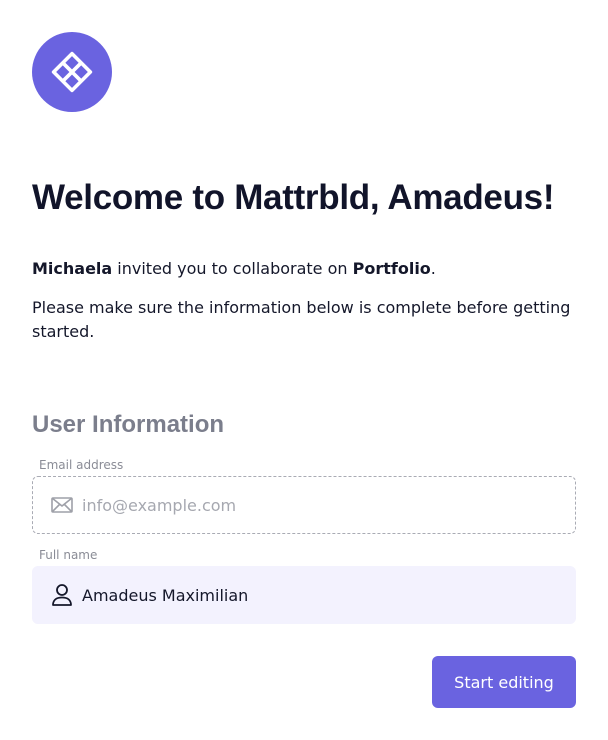 This screenshot has height=740, width=608. I want to click on email-label: Email address, so click(81, 465).